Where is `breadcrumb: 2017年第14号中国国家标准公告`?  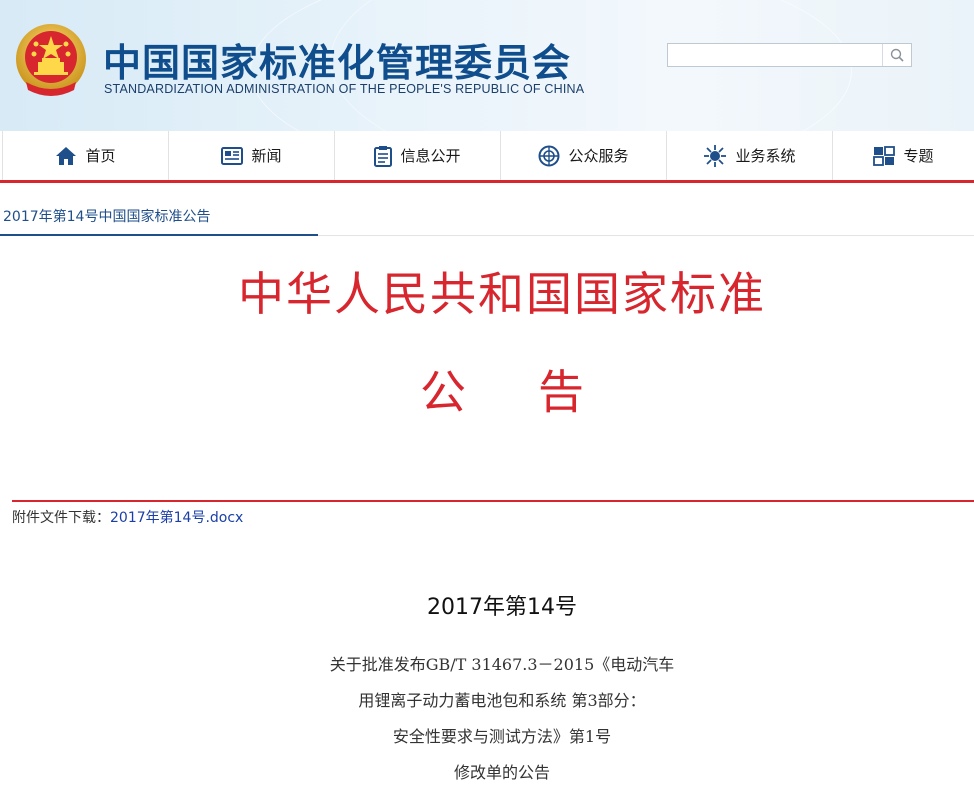
breadcrumb: 2017年第14号中国国家标准公告 is located at coordinates (487, 217).